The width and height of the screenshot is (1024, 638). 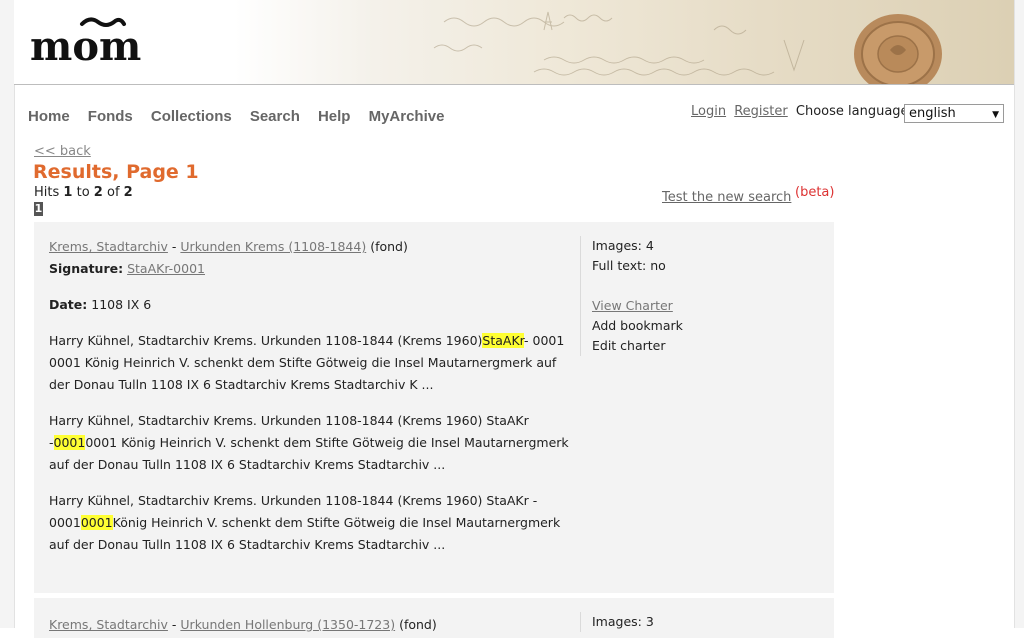 I want to click on nav-help: Help, so click(x=334, y=116).